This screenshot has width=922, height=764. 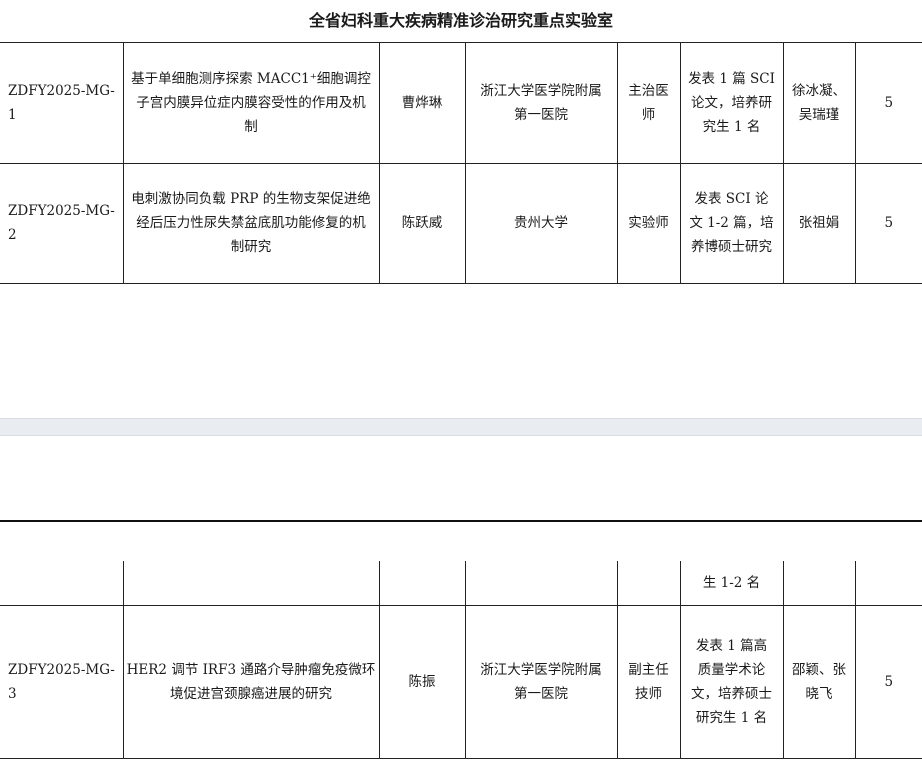 What do you see at coordinates (541, 223) in the screenshot?
I see `project-institution: 贵州大学` at bounding box center [541, 223].